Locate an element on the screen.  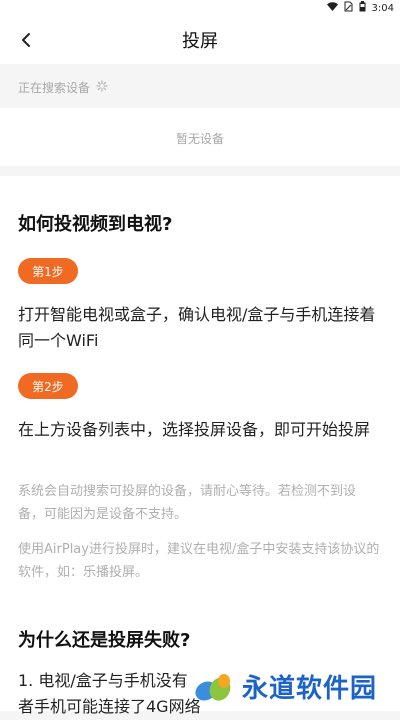
step-2-badge: 第2步 is located at coordinates (48, 386).